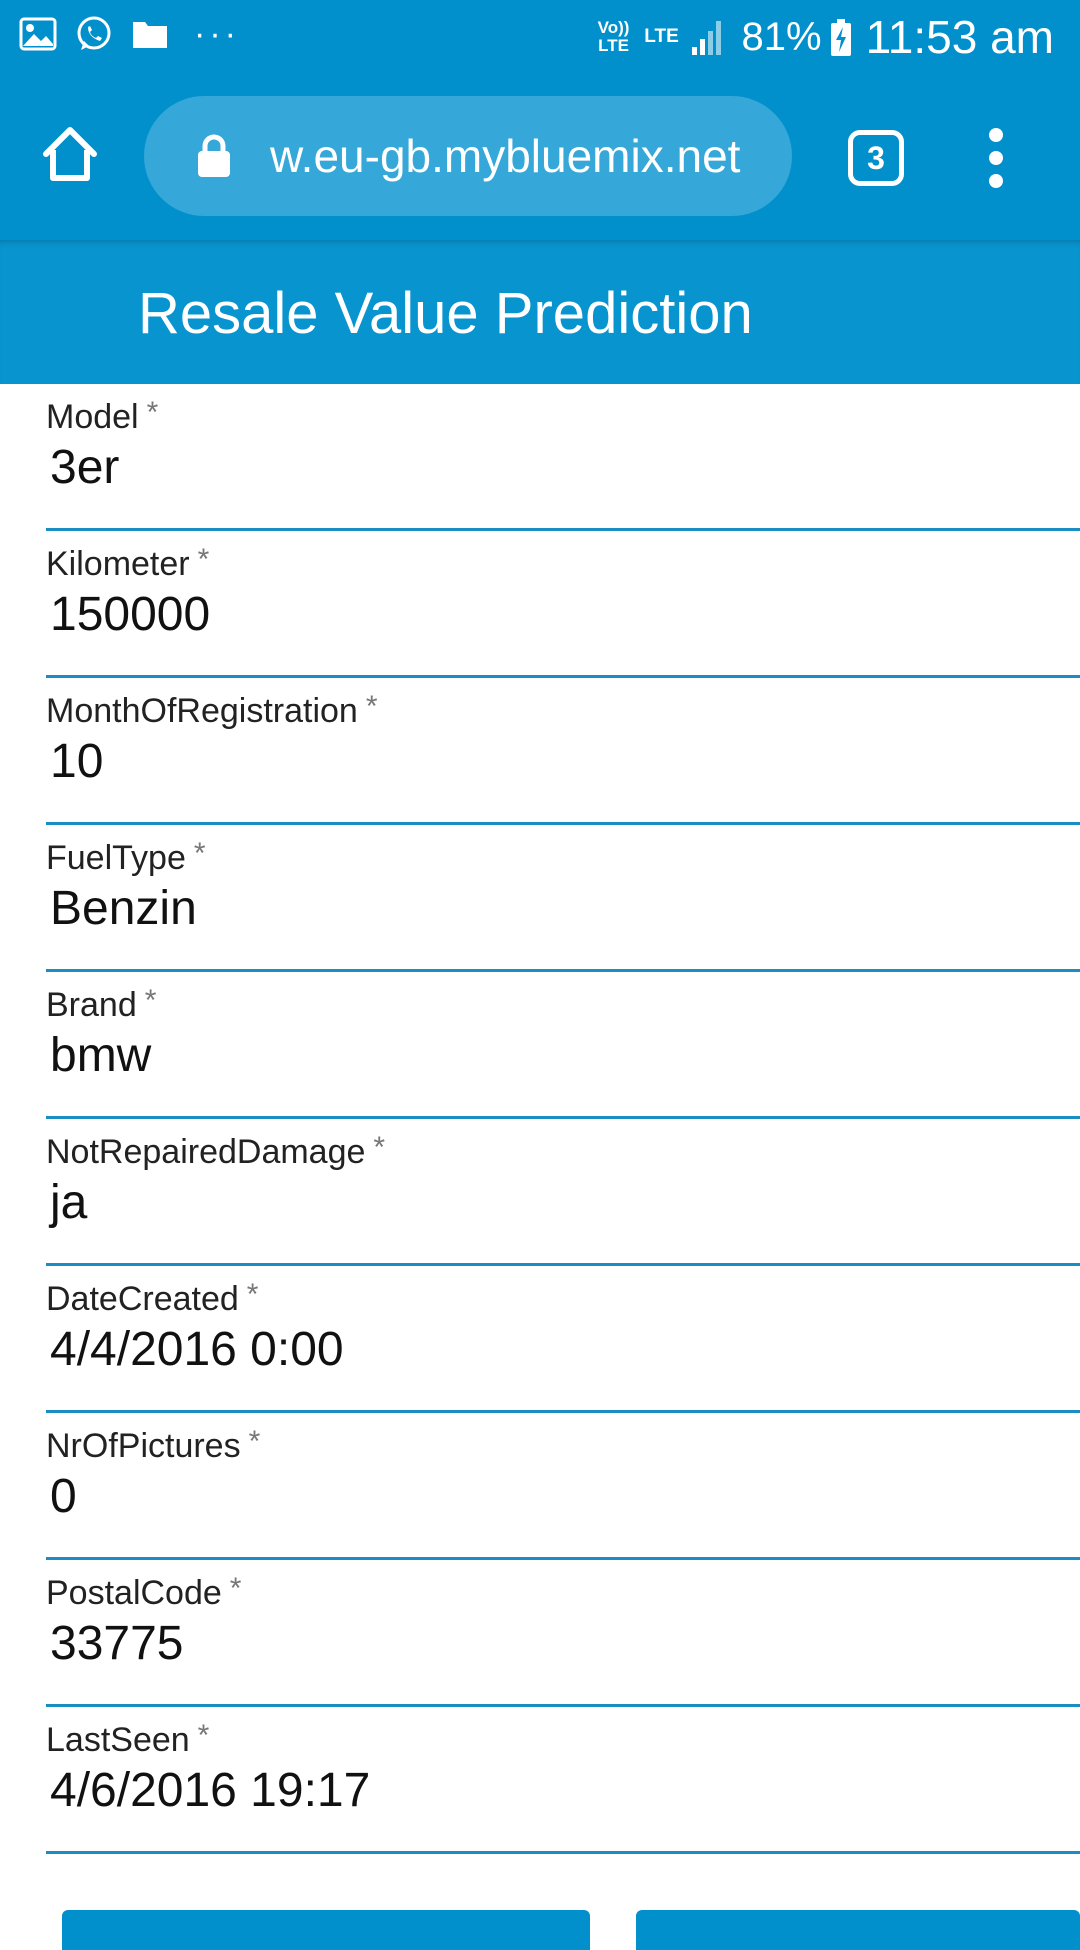 Image resolution: width=1080 pixels, height=1950 pixels. I want to click on tab-switcher-button: 3, so click(876, 158).